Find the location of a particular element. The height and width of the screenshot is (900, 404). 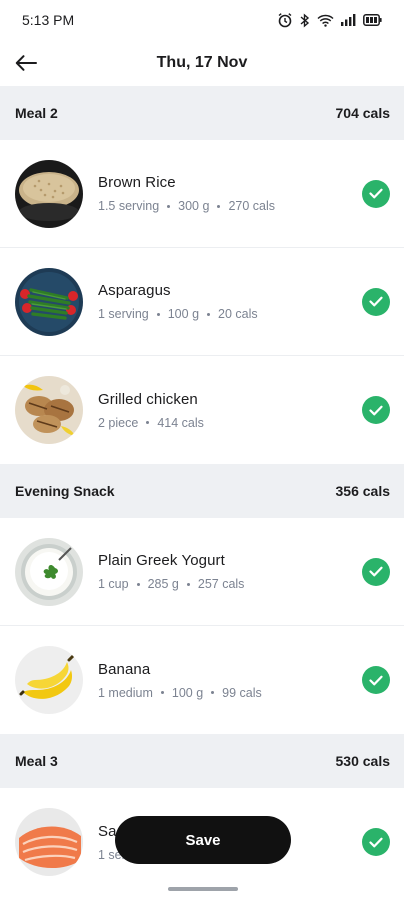

food-name: Asparagus is located at coordinates (134, 290).